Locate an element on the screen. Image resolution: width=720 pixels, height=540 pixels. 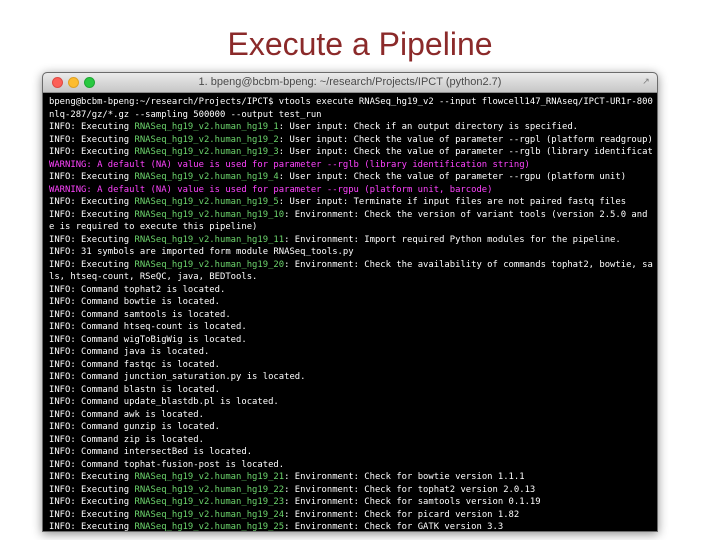
terminal-line: INFO: Command awk is located. is located at coordinates (351, 415).